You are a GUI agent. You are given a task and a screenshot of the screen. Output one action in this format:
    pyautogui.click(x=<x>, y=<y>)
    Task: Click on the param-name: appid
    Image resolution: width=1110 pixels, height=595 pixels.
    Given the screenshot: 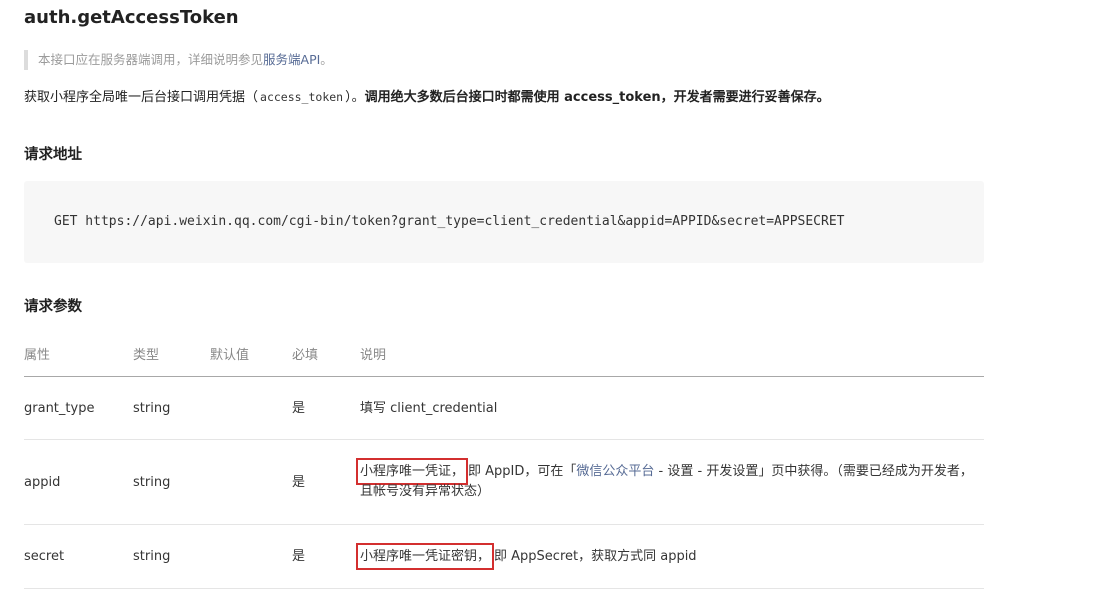 What is the action you would take?
    pyautogui.click(x=42, y=482)
    